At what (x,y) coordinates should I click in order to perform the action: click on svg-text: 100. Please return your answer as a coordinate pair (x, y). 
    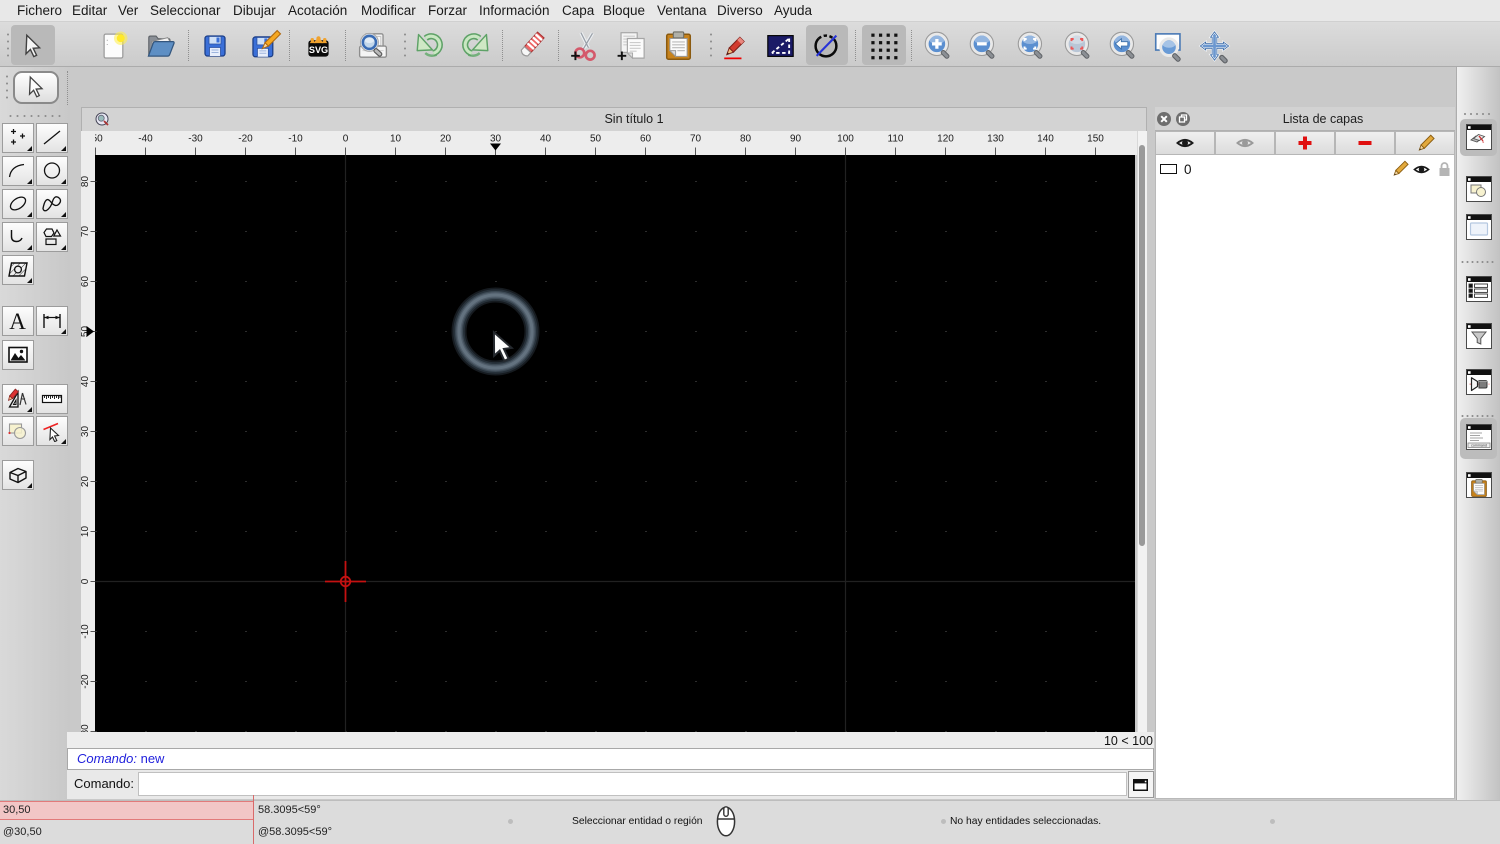
    Looking at the image, I should click on (845, 139).